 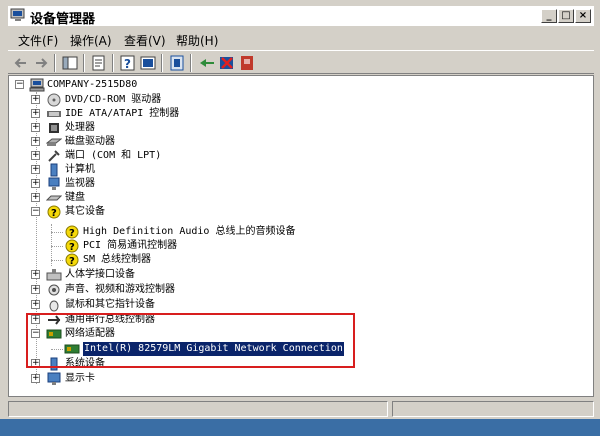 I want to click on tree-item-label: 声音、视频和游戏控制器, so click(x=120, y=289).